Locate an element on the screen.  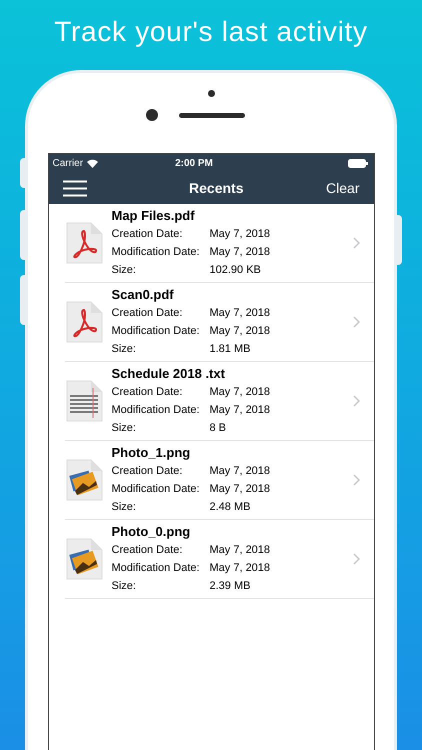
file-name: Map Files.pdf is located at coordinates (154, 216).